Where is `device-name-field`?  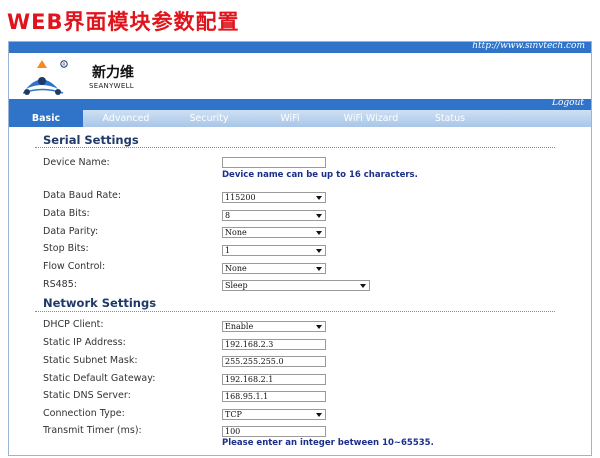
device-name-field is located at coordinates (274, 162).